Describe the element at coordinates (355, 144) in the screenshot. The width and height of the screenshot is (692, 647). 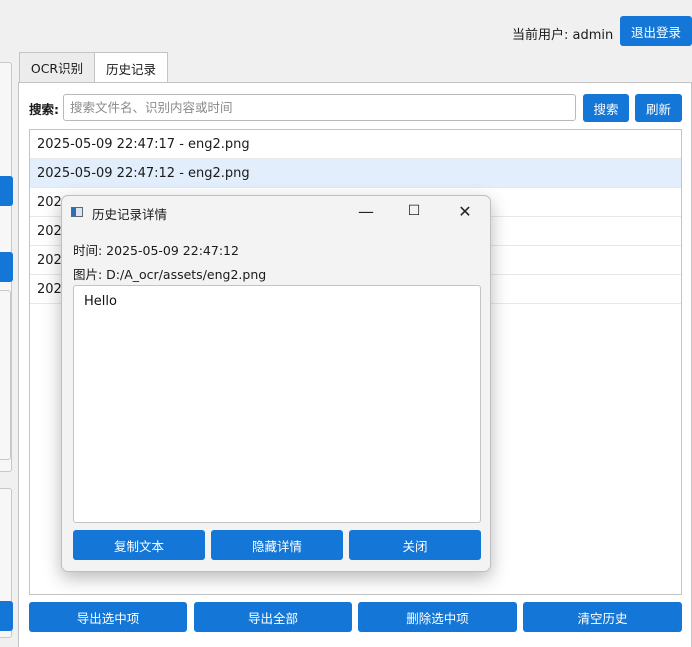
I see `list-item: 2025-05-09 22:47:17 - eng2.png` at that location.